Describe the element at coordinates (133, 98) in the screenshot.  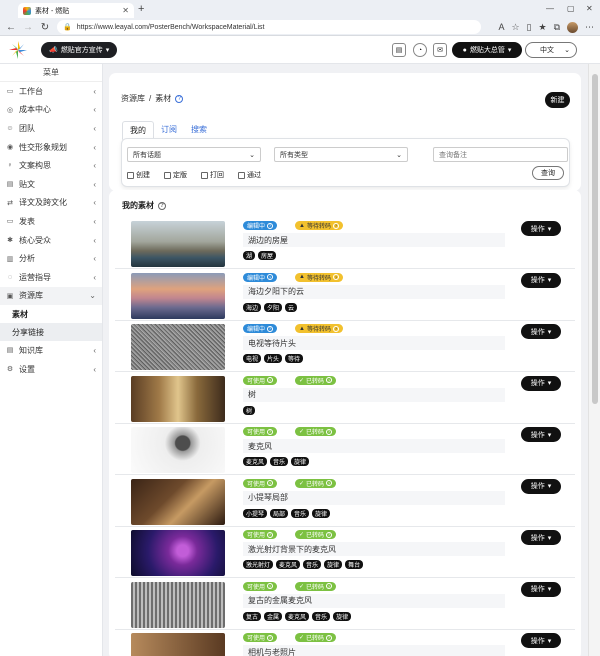
I see `breadcrumb-root: 资源库` at that location.